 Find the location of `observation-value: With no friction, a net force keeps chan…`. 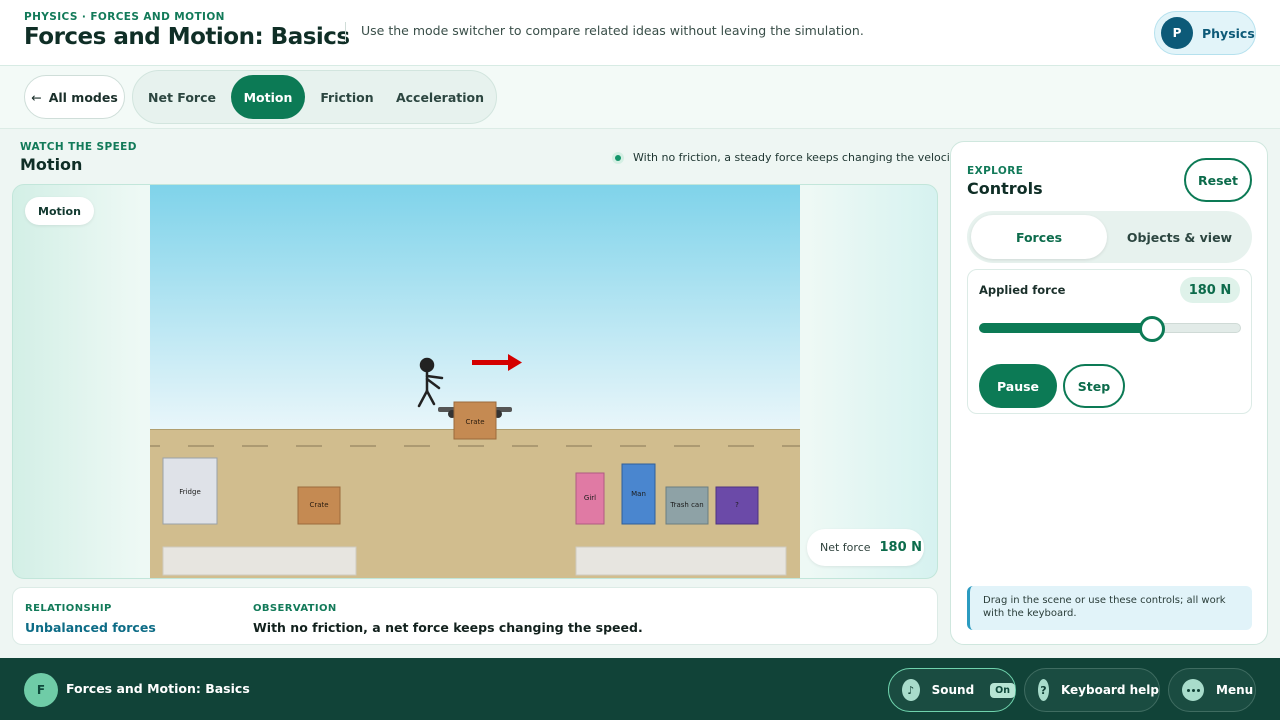

observation-value: With no friction, a net force keeps chan… is located at coordinates (448, 627).